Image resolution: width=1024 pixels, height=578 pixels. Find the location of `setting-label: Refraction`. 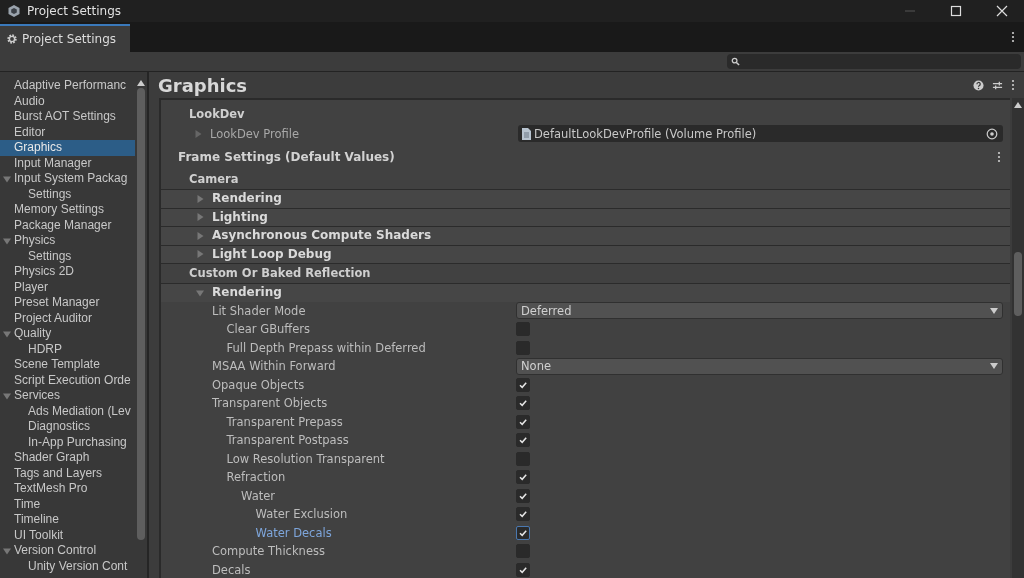

setting-label: Refraction is located at coordinates (256, 477).